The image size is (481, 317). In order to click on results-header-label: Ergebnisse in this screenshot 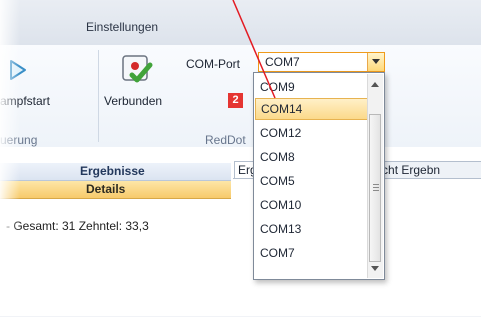, I will do `click(112, 171)`.